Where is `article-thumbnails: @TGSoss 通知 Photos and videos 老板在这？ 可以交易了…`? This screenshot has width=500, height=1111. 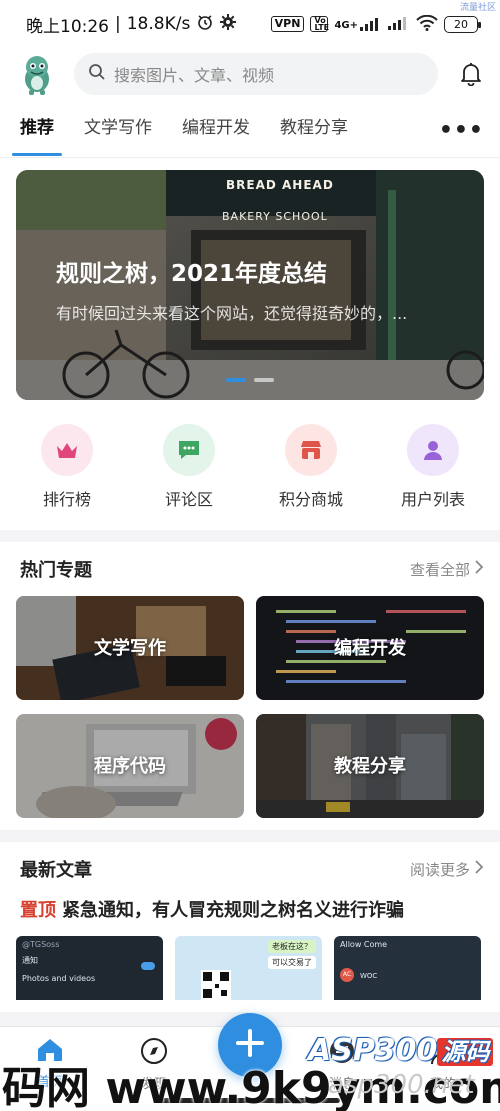
article-thumbnails: @TGSoss 通知 Photos and videos 老板在这？ 可以交易了… is located at coordinates (250, 968).